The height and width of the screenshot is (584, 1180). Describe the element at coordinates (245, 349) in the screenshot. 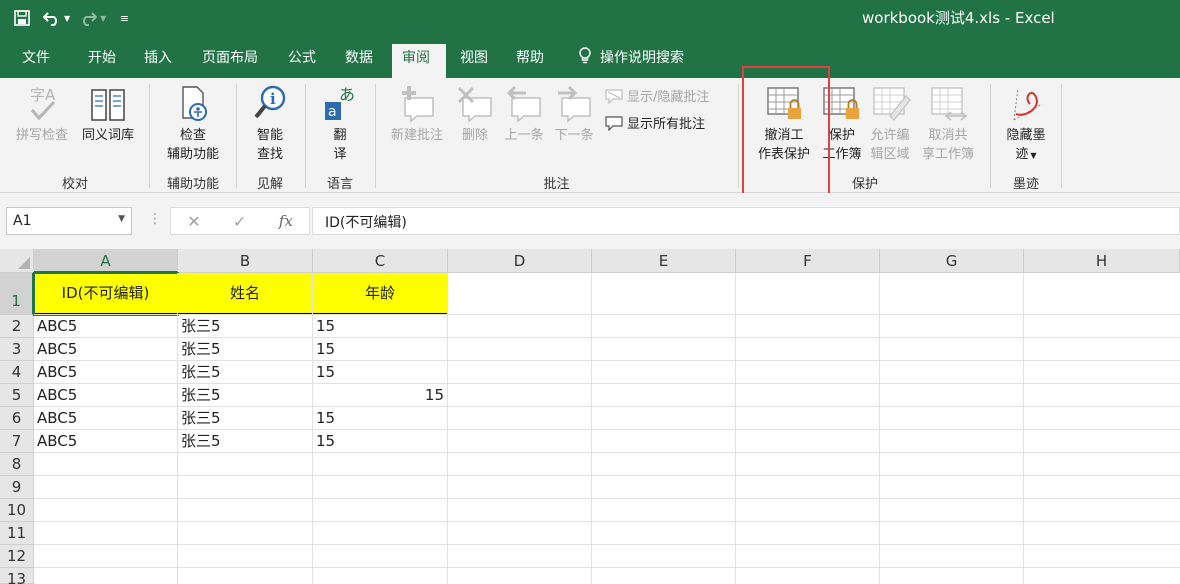

I see `cell-b3: 张三5` at that location.